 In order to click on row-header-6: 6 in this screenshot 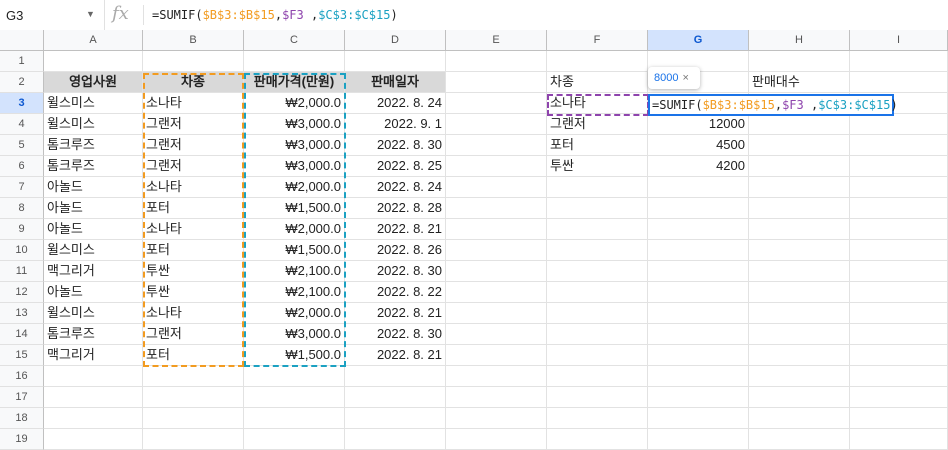, I will do `click(22, 166)`.